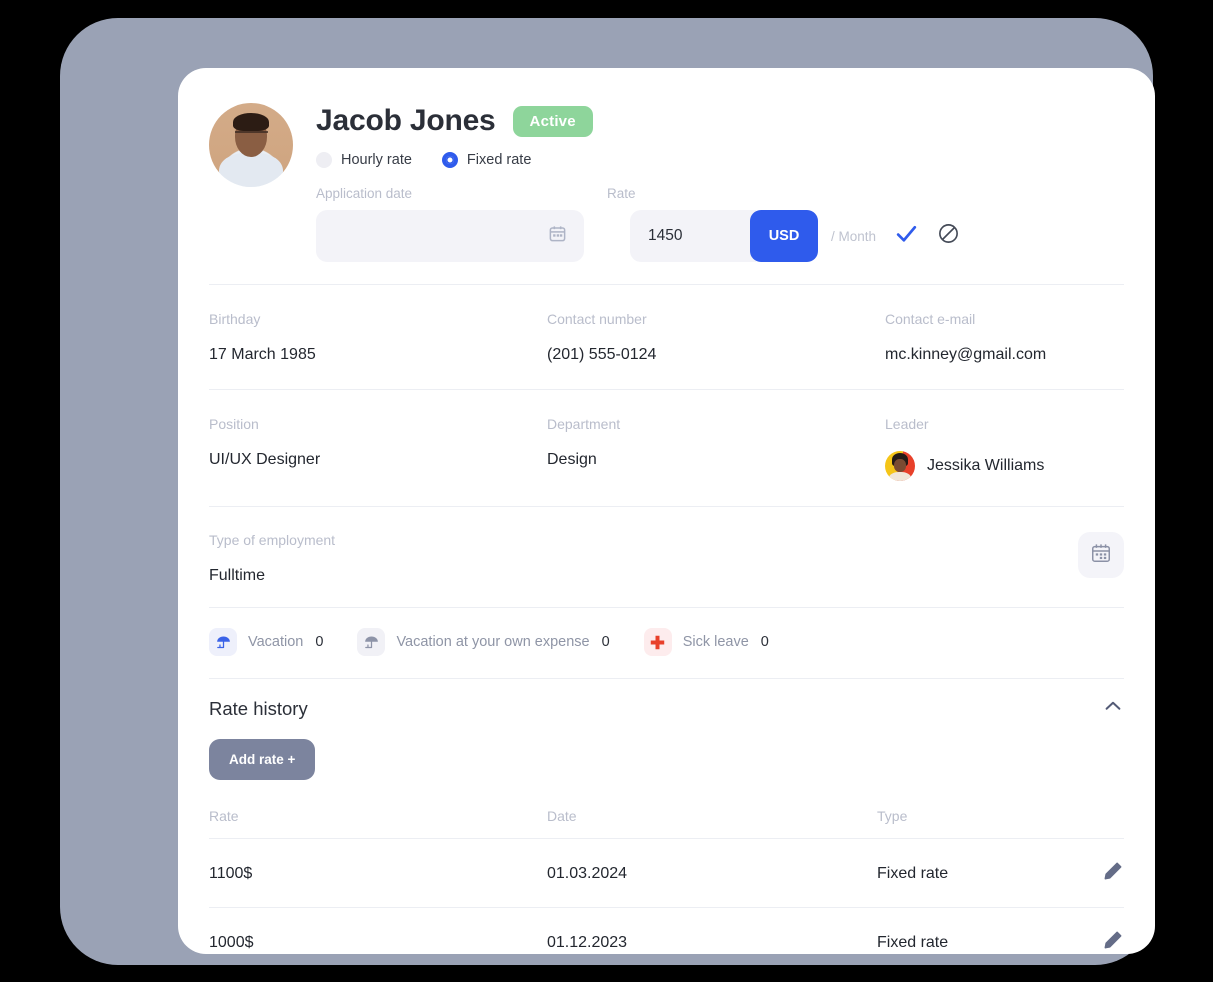  Describe the element at coordinates (265, 459) in the screenshot. I see `position-value: UI/UX Designer` at that location.